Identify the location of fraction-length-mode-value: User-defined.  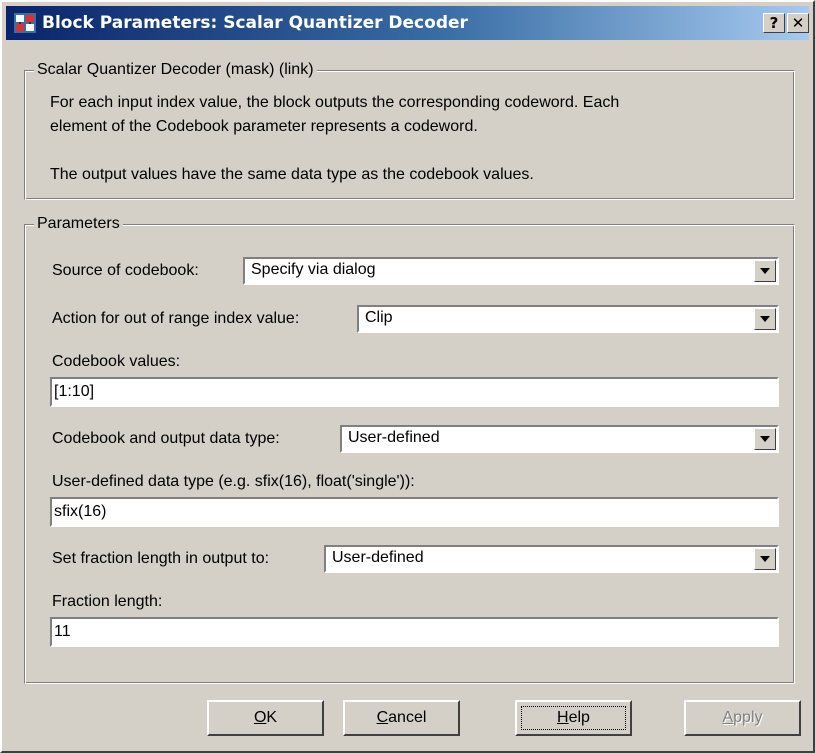
(378, 557).